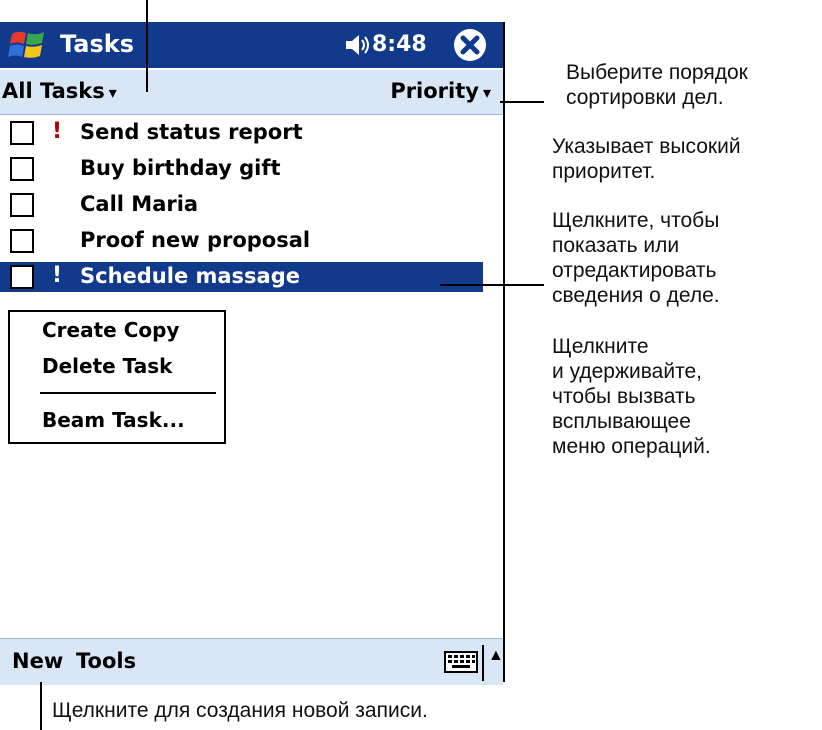  What do you see at coordinates (240, 710) in the screenshot?
I see `annotation-new-record: Щелкните для создания новой записи.` at bounding box center [240, 710].